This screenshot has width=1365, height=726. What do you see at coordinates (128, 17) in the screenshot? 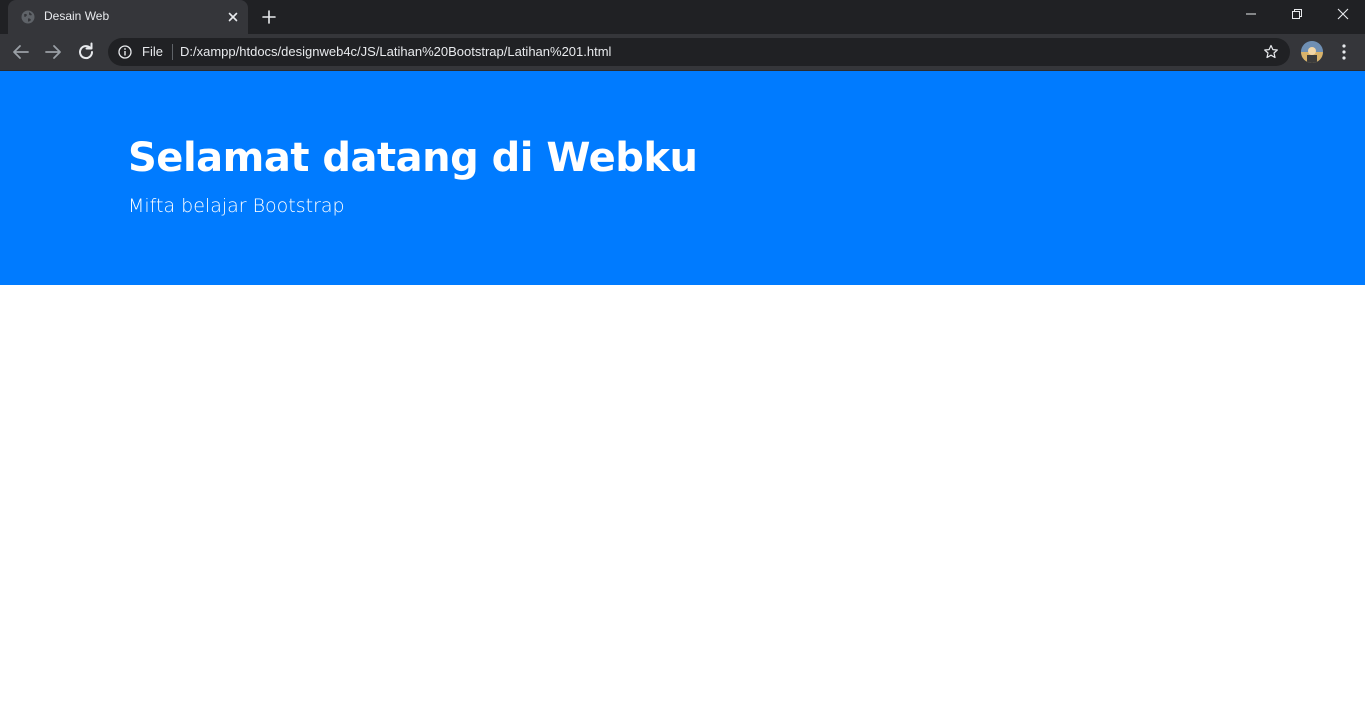
I see `tab-desain-web: Desain Web` at bounding box center [128, 17].